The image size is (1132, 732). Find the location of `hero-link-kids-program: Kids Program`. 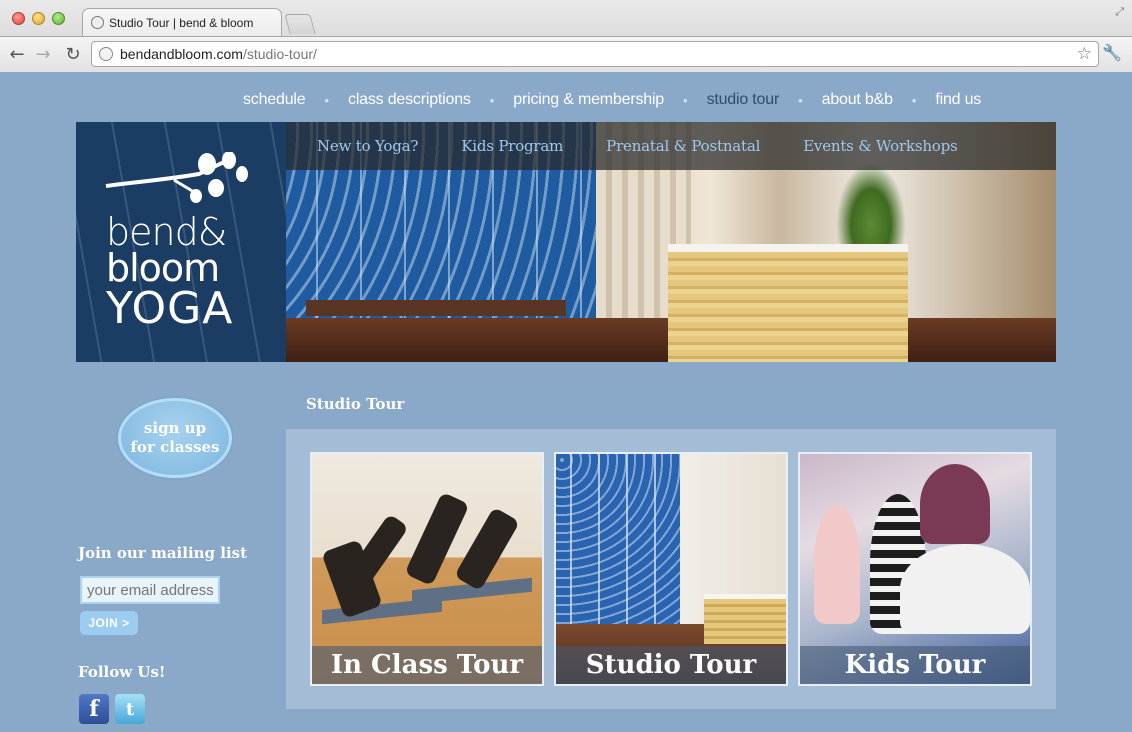

hero-link-kids-program: Kids Program is located at coordinates (512, 146).